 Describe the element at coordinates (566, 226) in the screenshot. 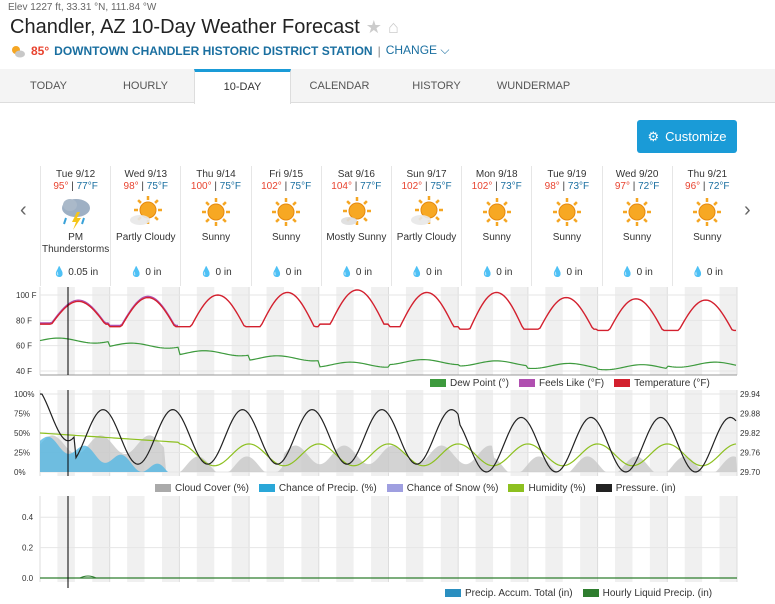

I see `day-forecast: Tue 9/19 98° | 73°F Sunny 💧 0 in` at that location.